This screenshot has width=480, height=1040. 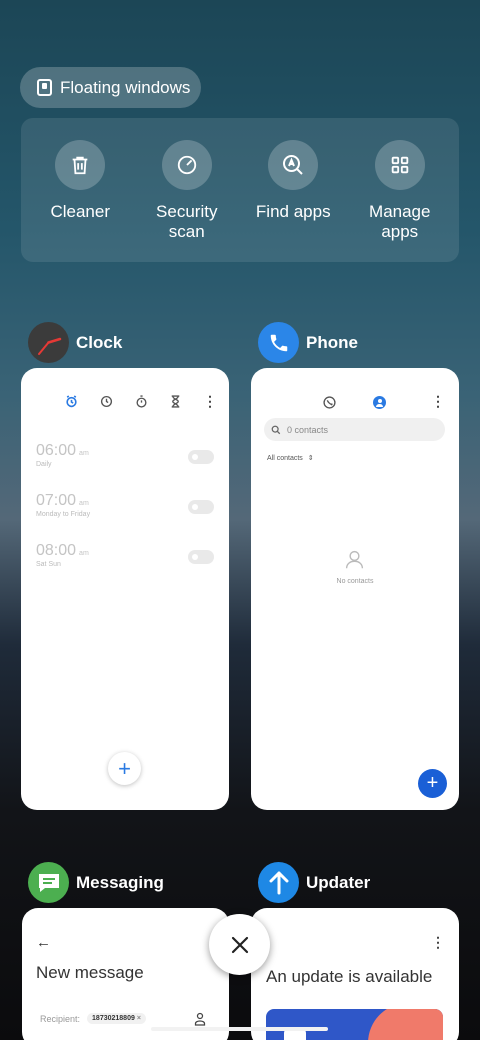 I want to click on back-arrow-icon: ←, so click(x=43, y=942).